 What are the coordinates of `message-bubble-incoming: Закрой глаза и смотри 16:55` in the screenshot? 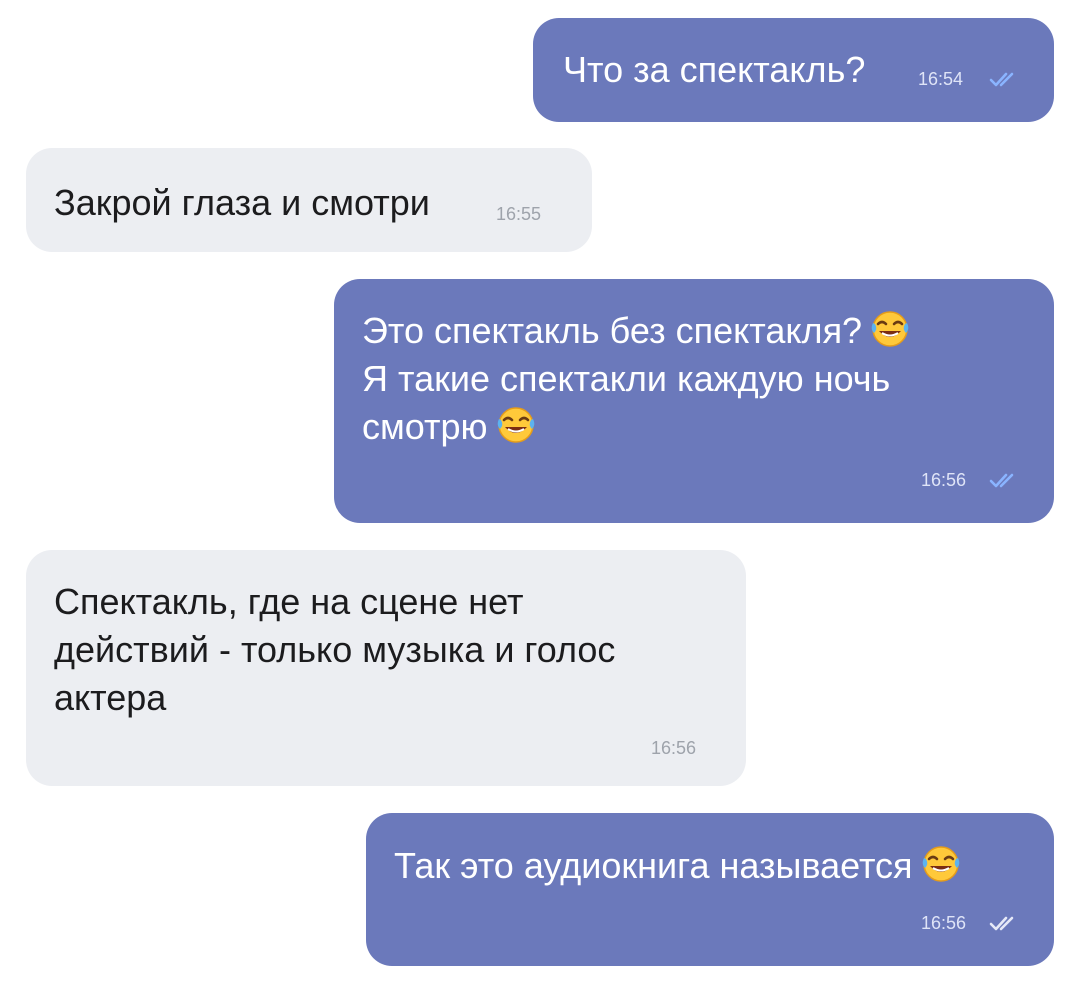 It's located at (309, 200).